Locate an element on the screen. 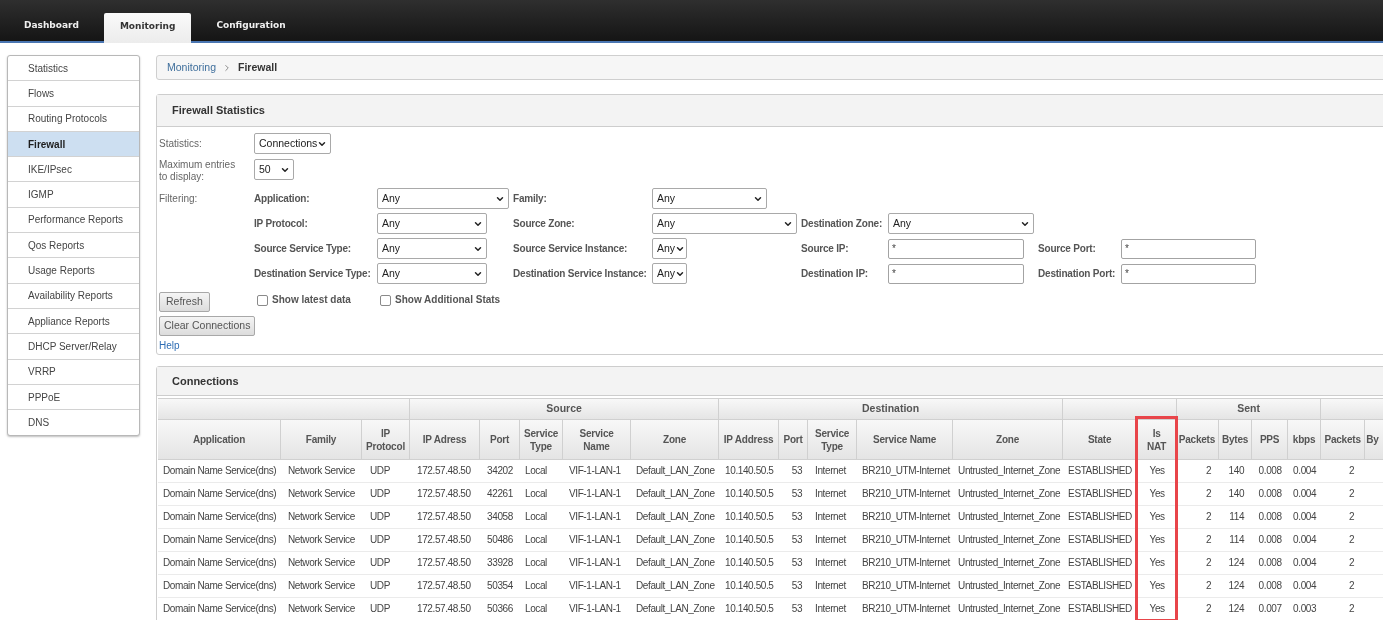 Image resolution: width=1383 pixels, height=620 pixels. sidebar-item: Statistics is located at coordinates (73, 69).